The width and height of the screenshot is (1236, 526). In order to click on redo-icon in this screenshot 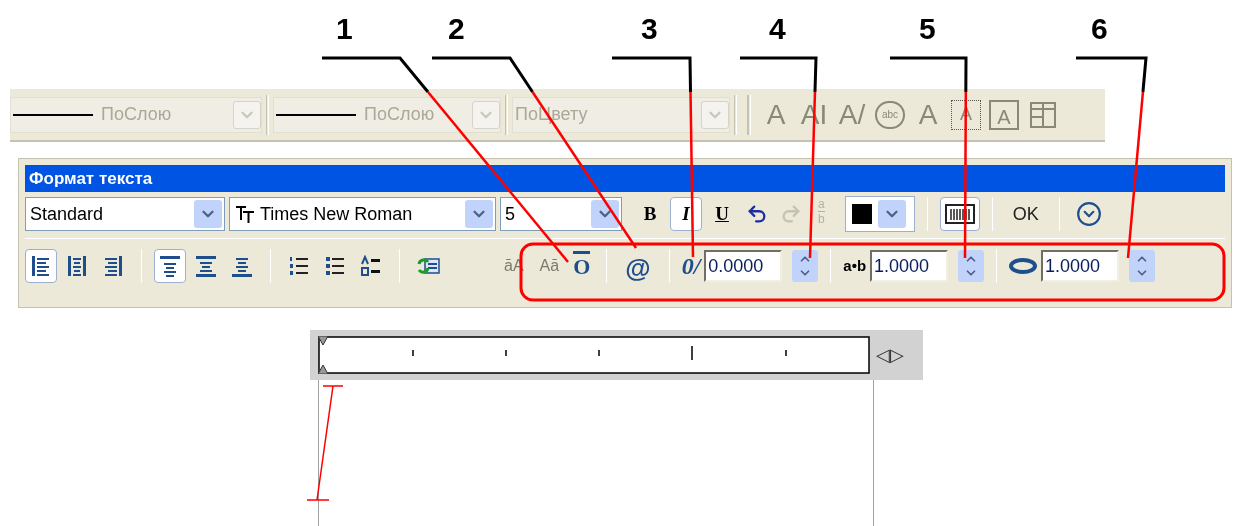, I will do `click(791, 214)`.